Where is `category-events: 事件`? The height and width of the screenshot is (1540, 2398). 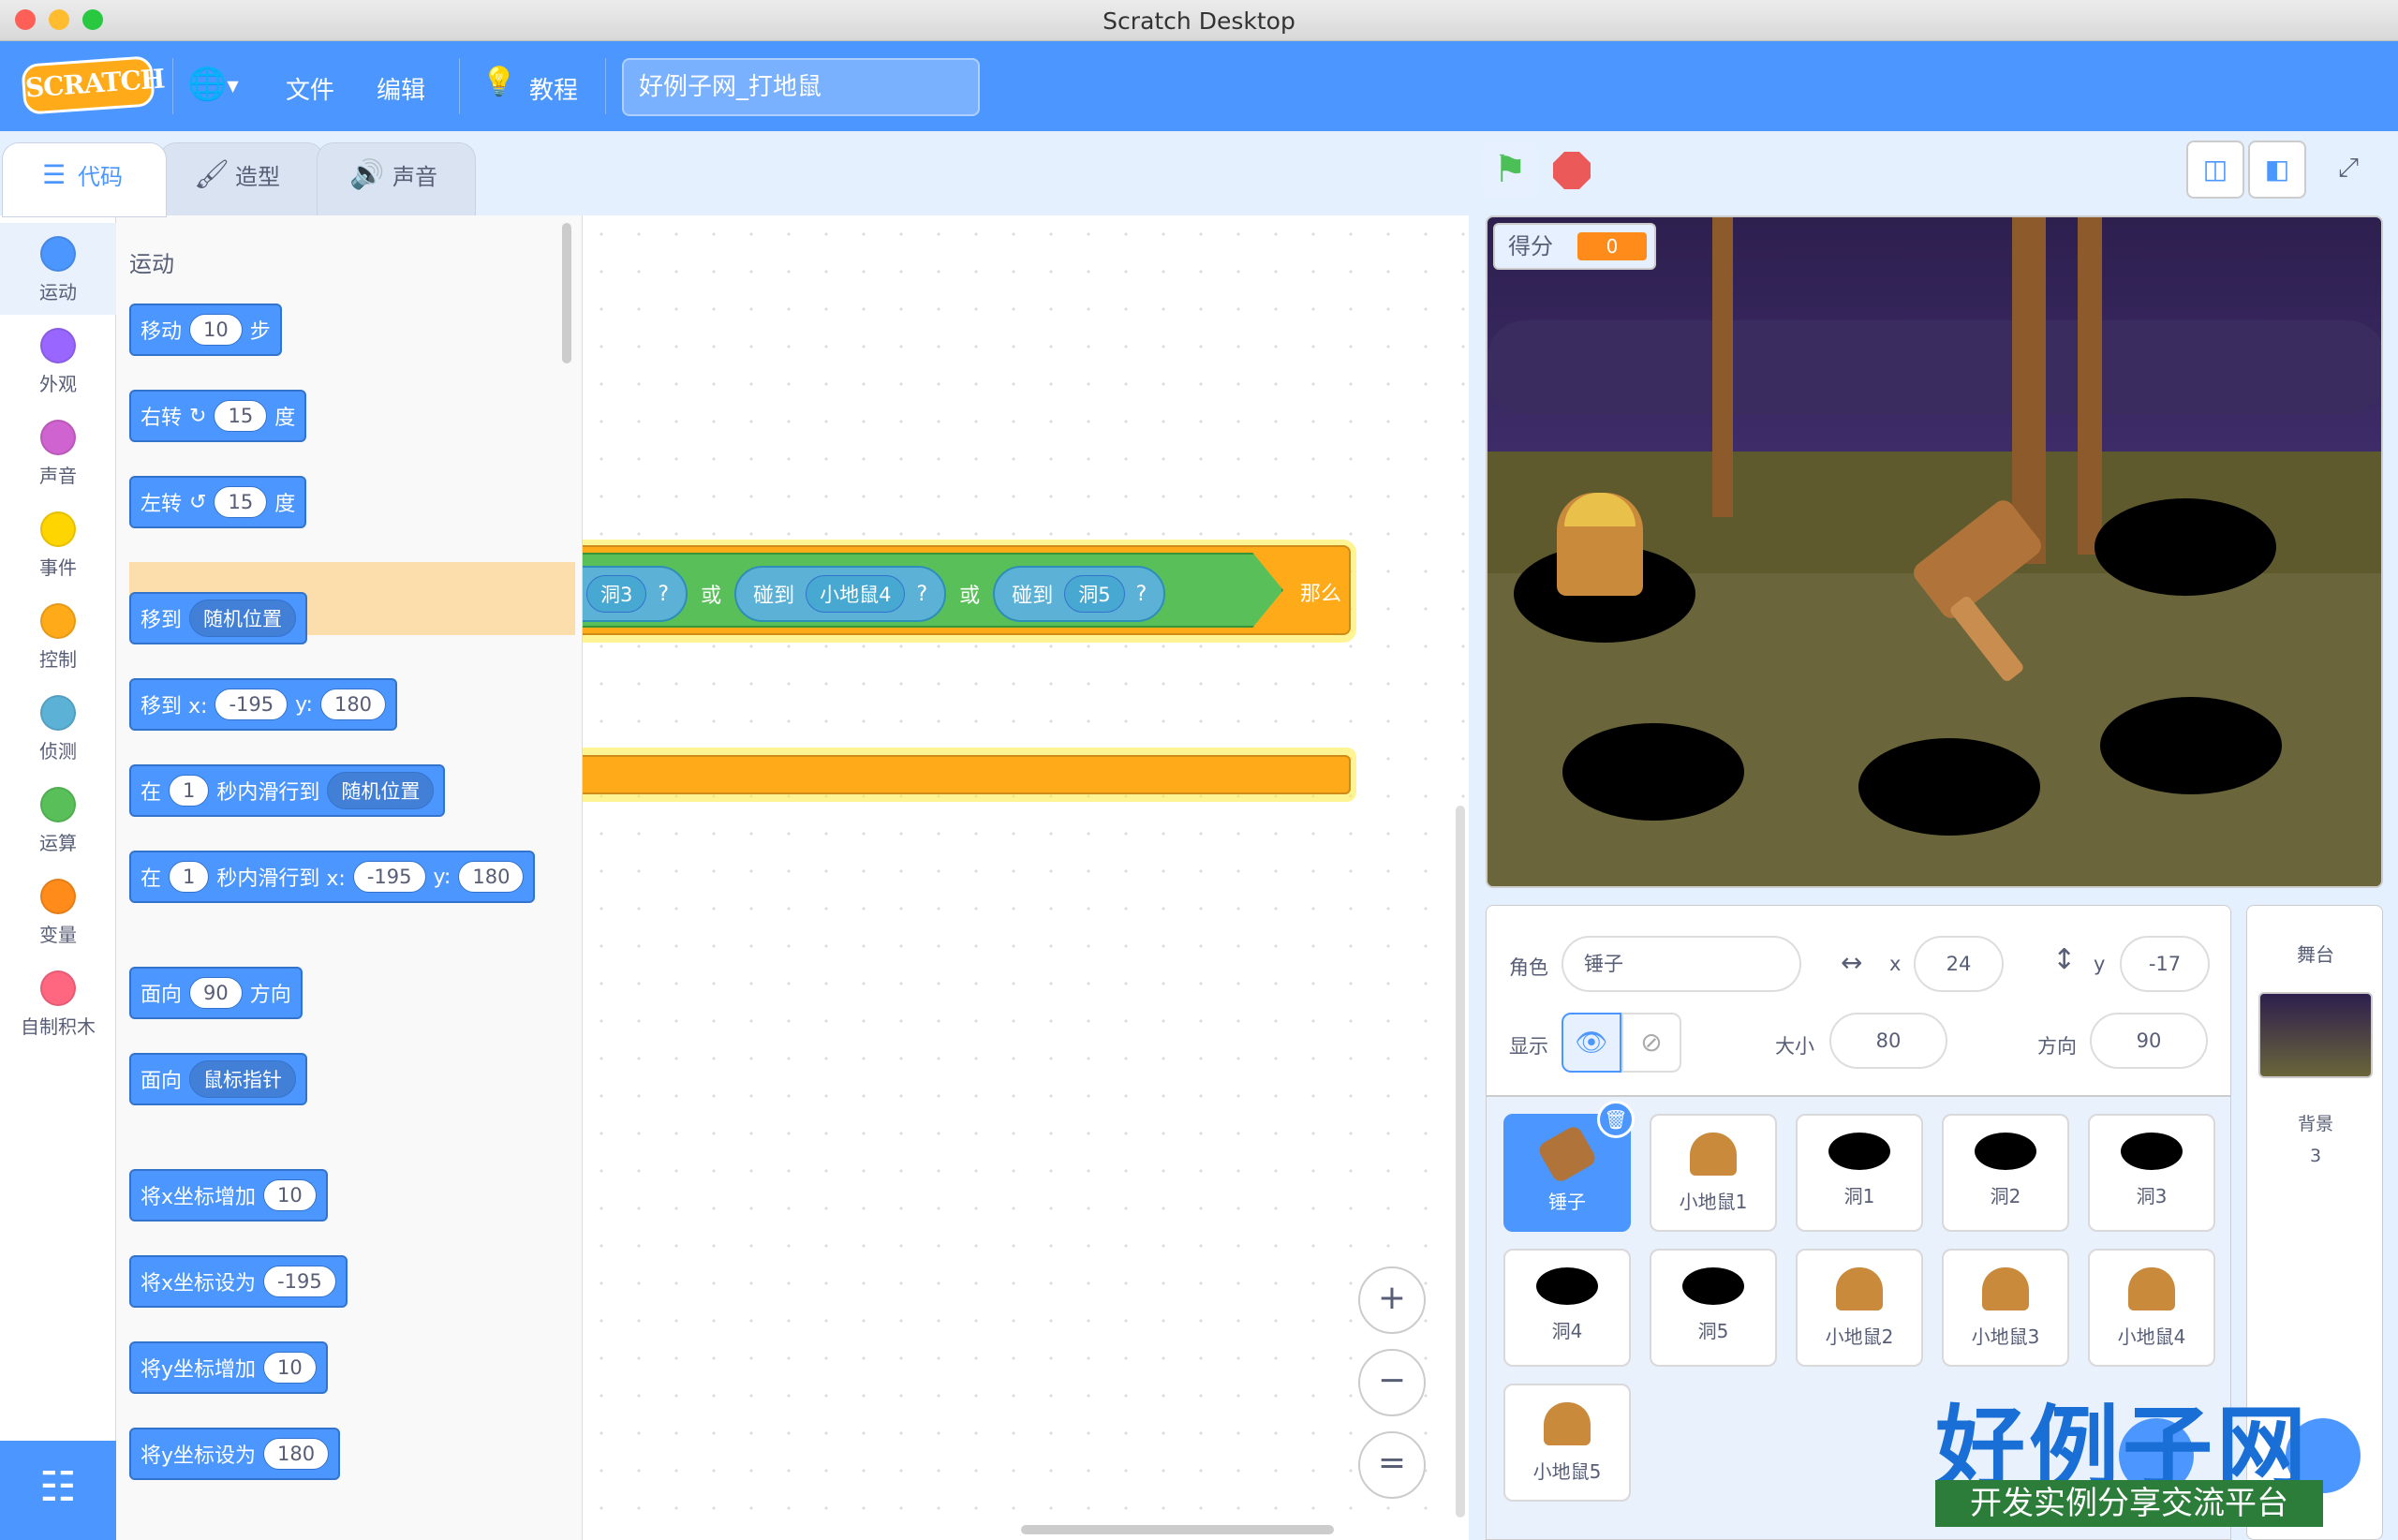 category-events: 事件 is located at coordinates (58, 544).